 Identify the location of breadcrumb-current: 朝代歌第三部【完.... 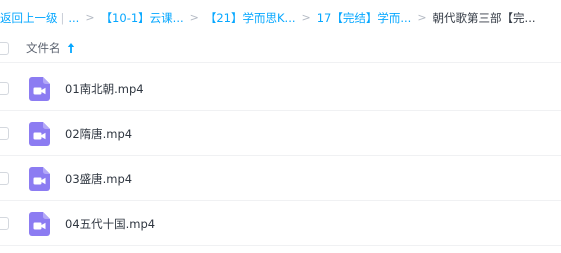
(484, 18).